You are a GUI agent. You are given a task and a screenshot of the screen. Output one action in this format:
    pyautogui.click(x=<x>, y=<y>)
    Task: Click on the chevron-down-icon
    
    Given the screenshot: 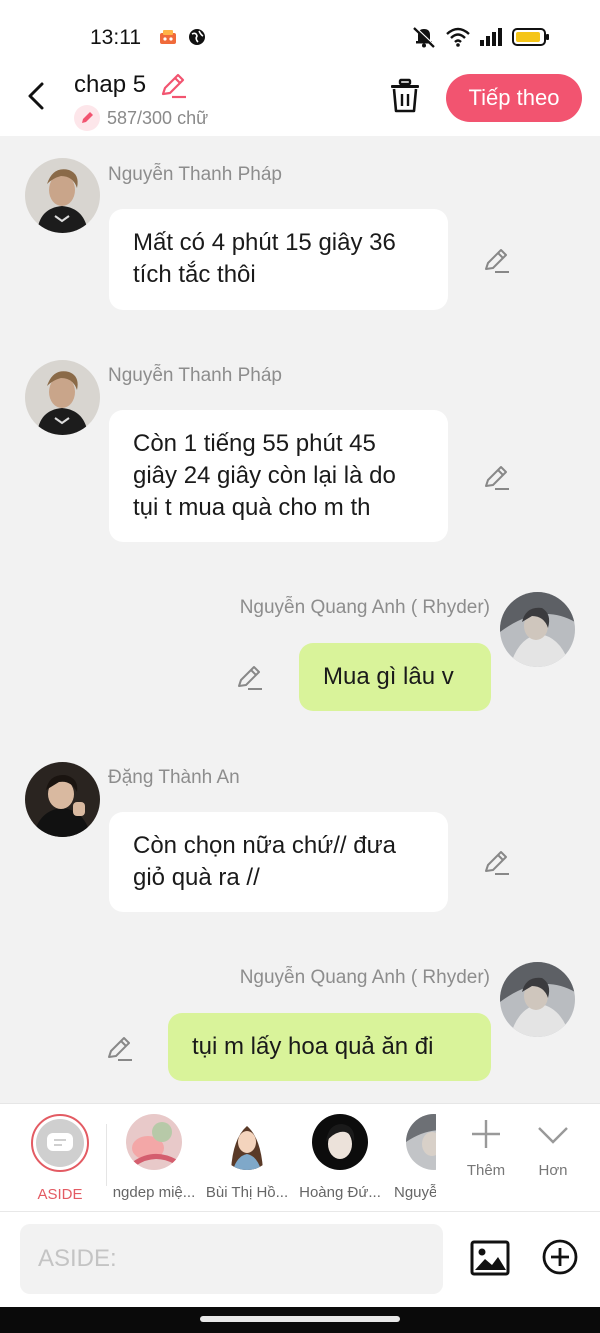 What is the action you would take?
    pyautogui.click(x=553, y=1135)
    